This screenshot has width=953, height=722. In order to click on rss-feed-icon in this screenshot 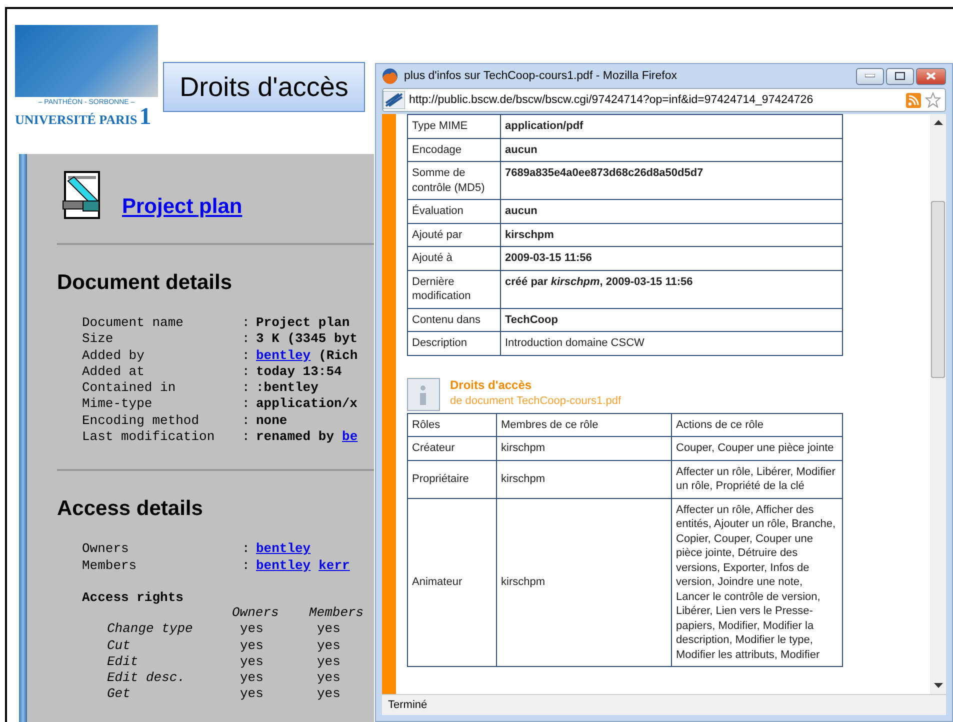, I will do `click(913, 100)`.